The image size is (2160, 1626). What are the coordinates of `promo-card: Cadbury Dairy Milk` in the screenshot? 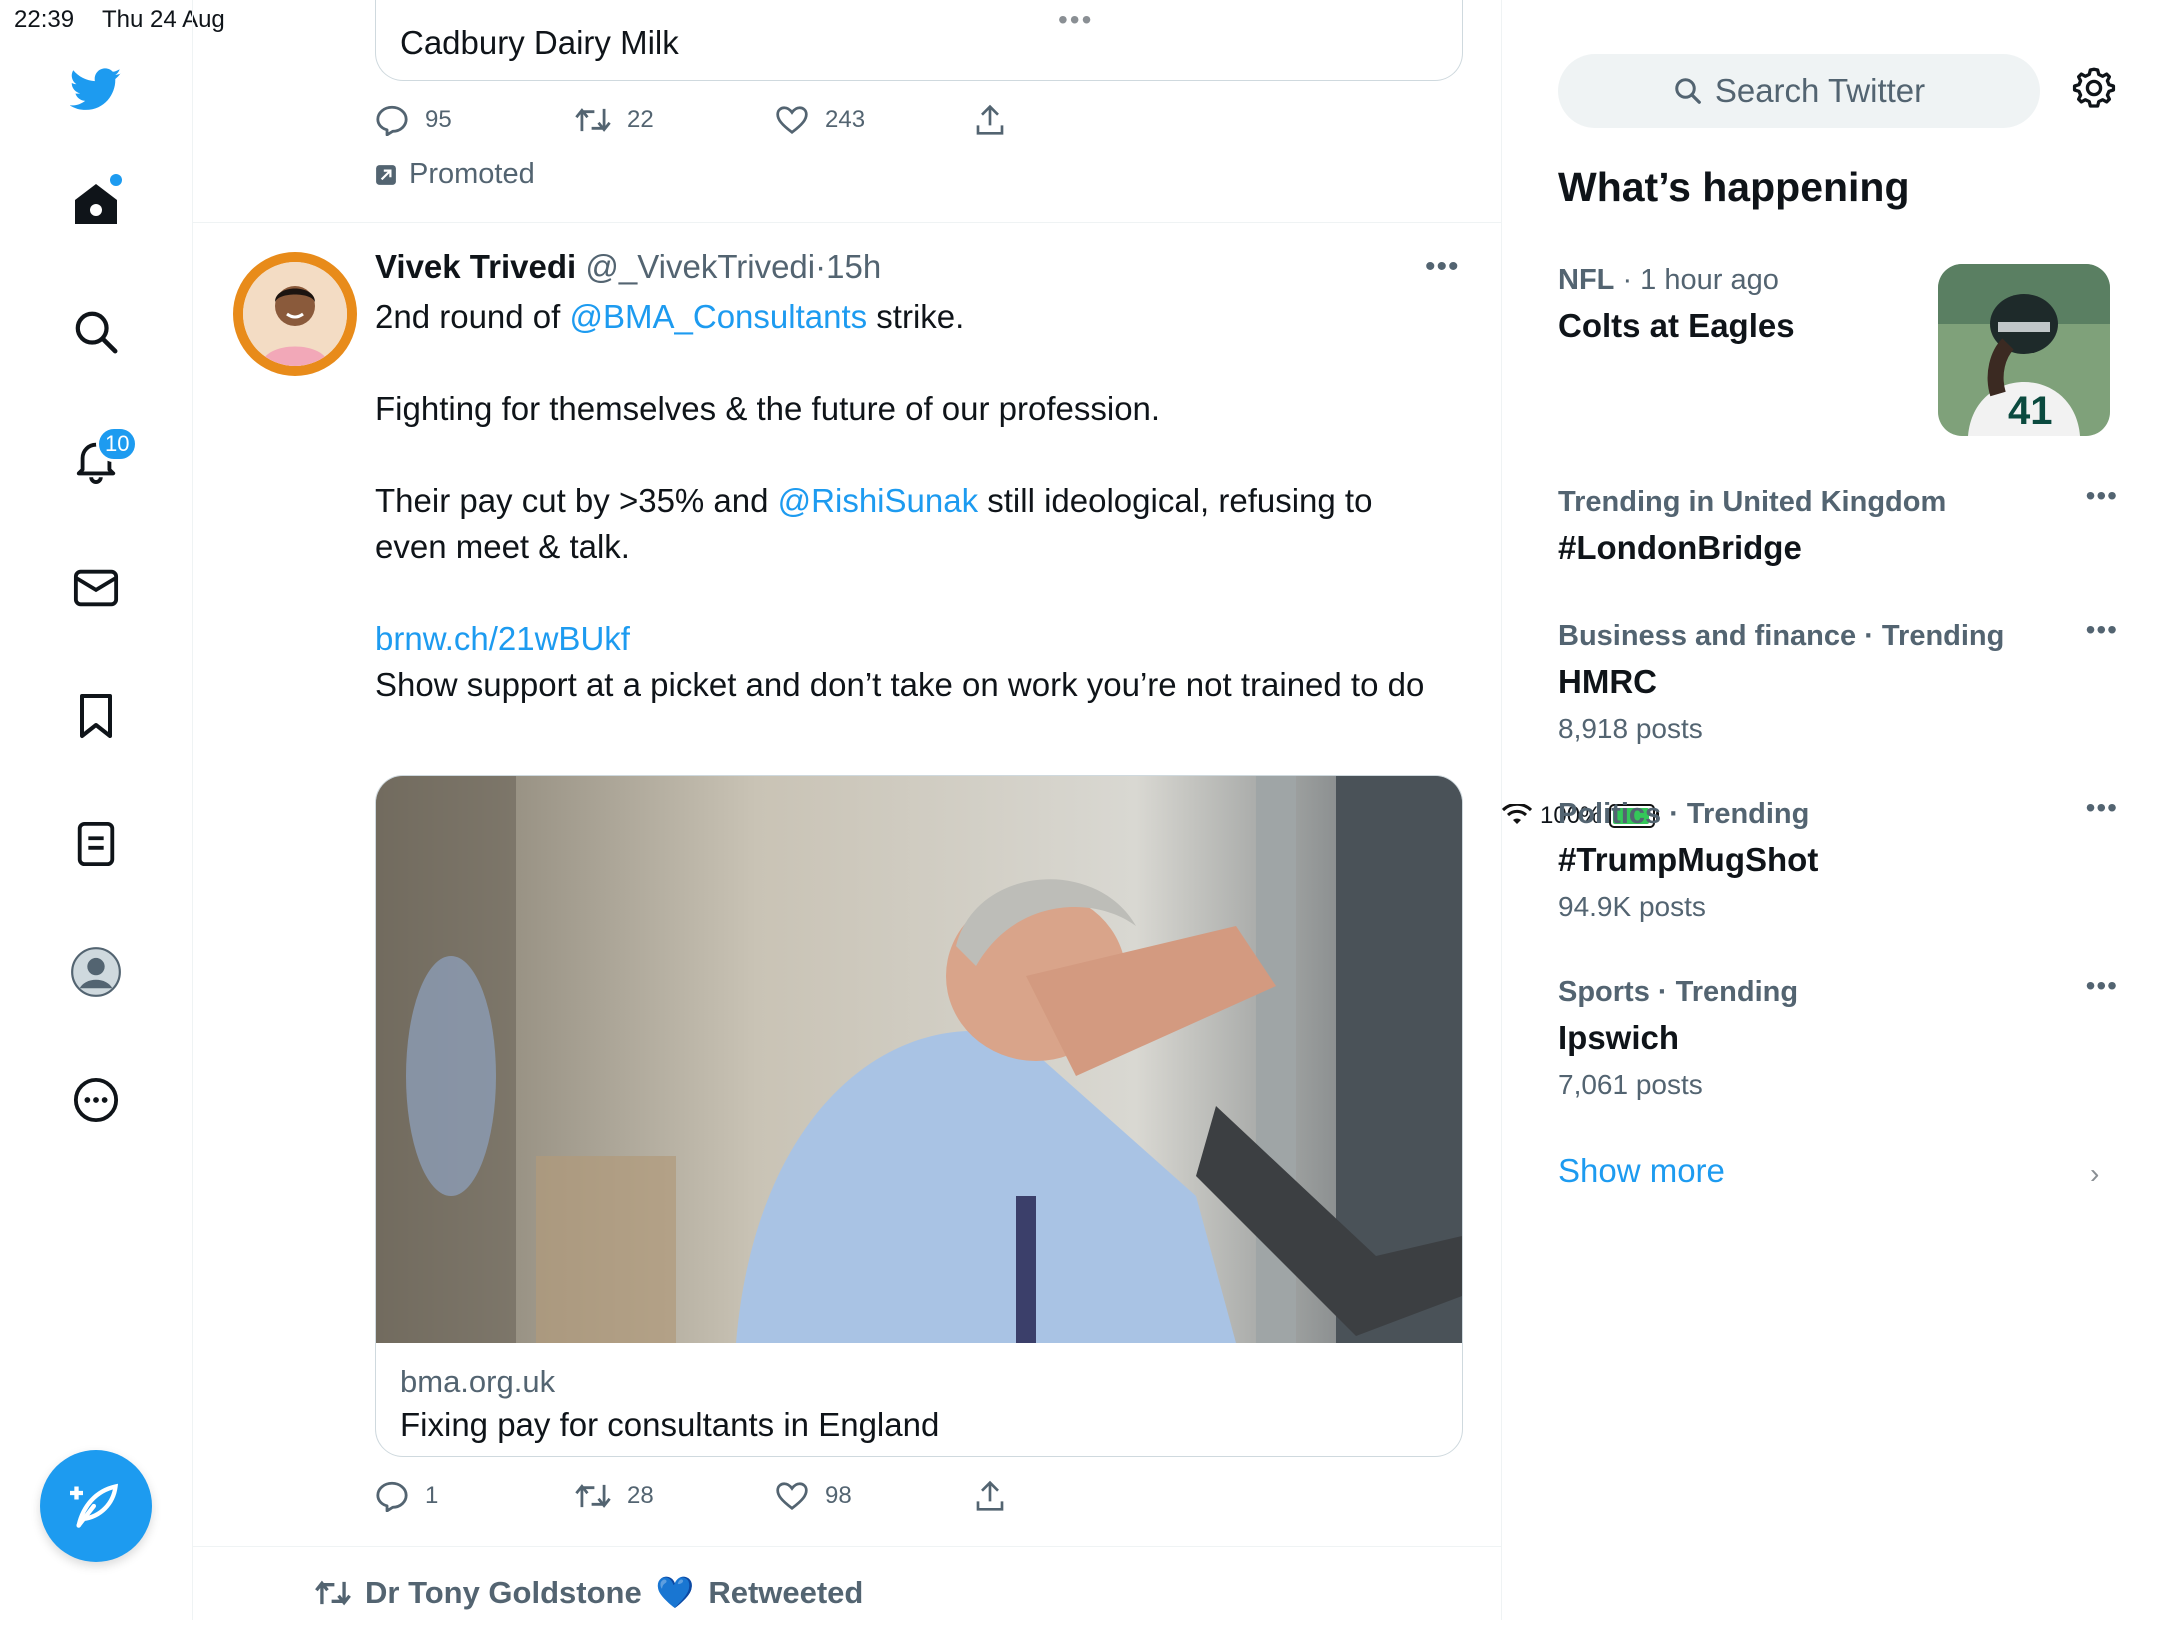 It's located at (919, 40).